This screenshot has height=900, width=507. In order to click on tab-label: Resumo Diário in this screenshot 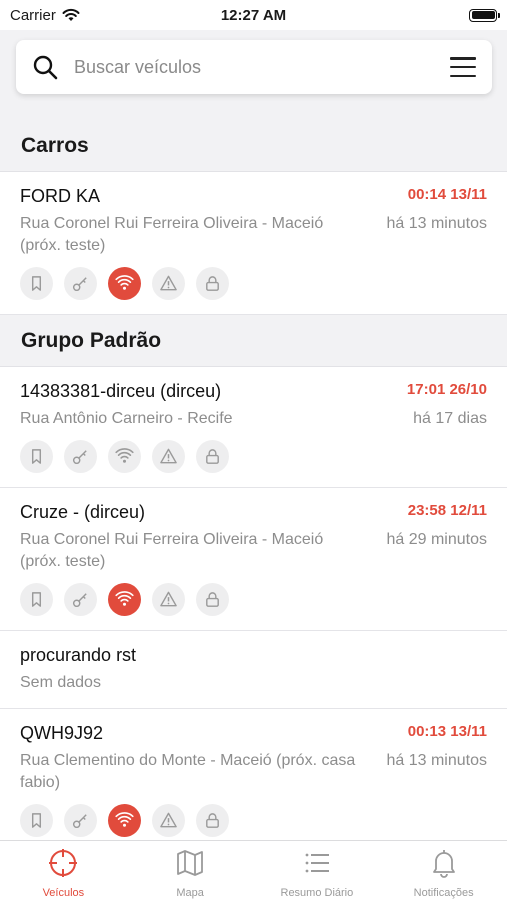, I will do `click(317, 893)`.